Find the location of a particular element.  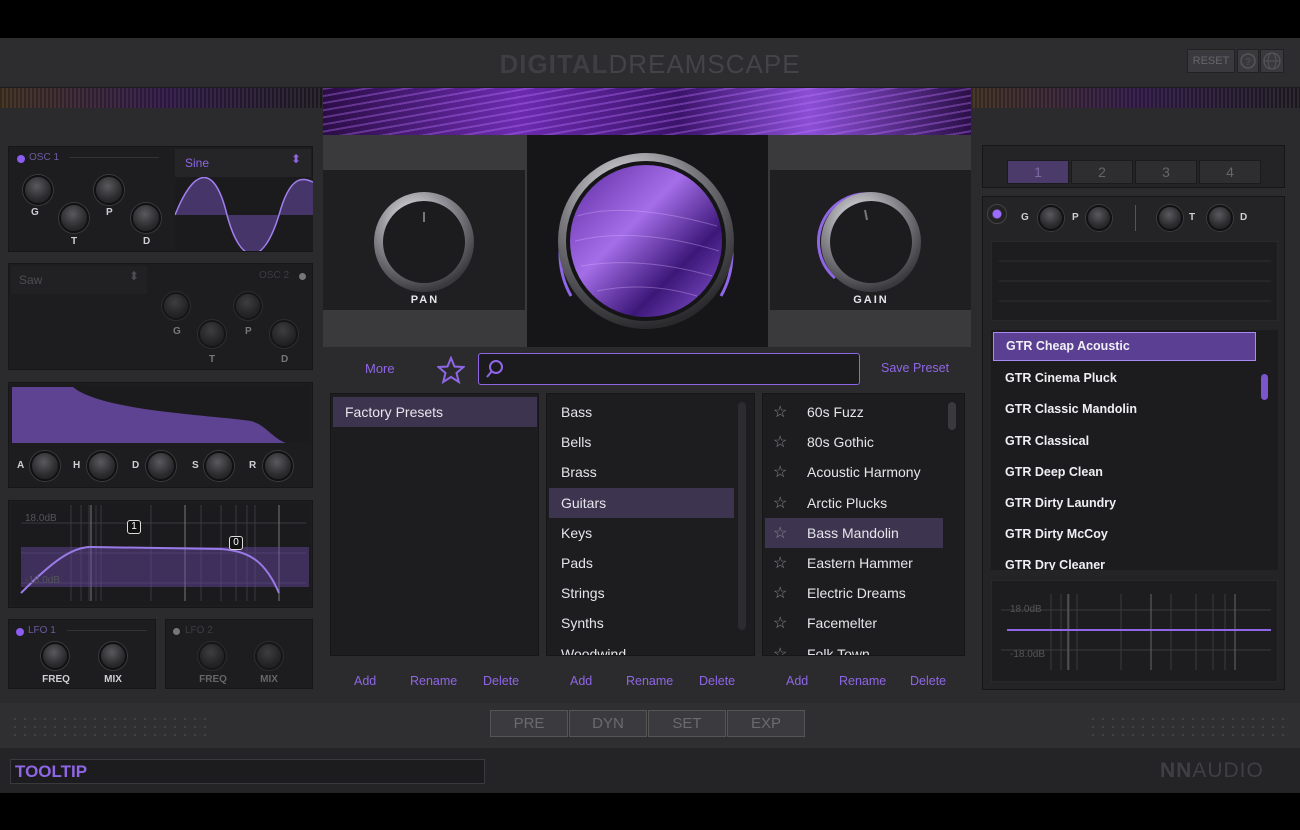

list-item: Pads is located at coordinates (641, 563).